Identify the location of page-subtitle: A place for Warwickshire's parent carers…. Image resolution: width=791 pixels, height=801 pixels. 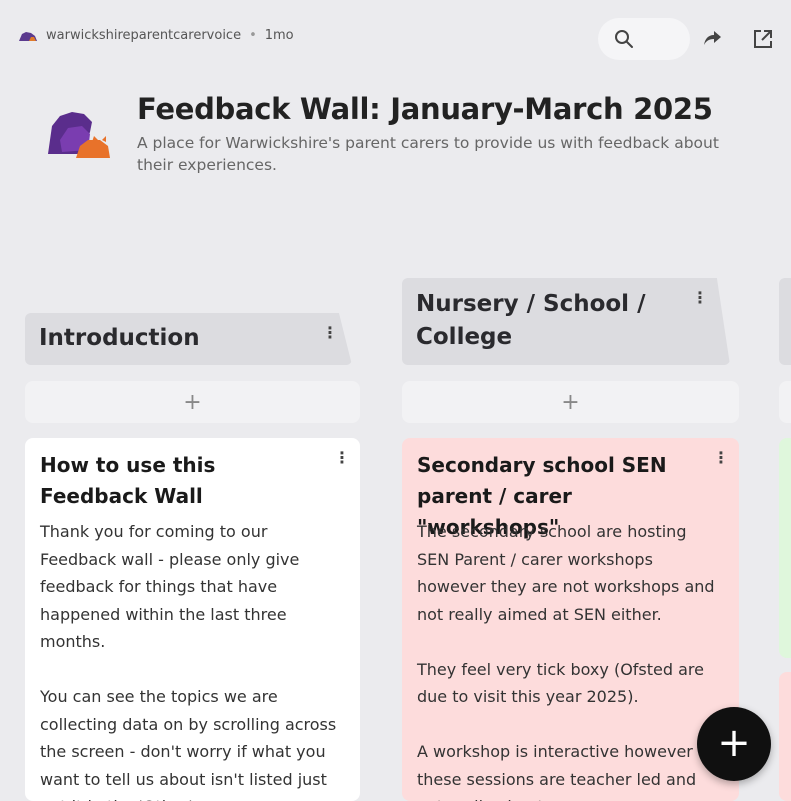
(428, 154).